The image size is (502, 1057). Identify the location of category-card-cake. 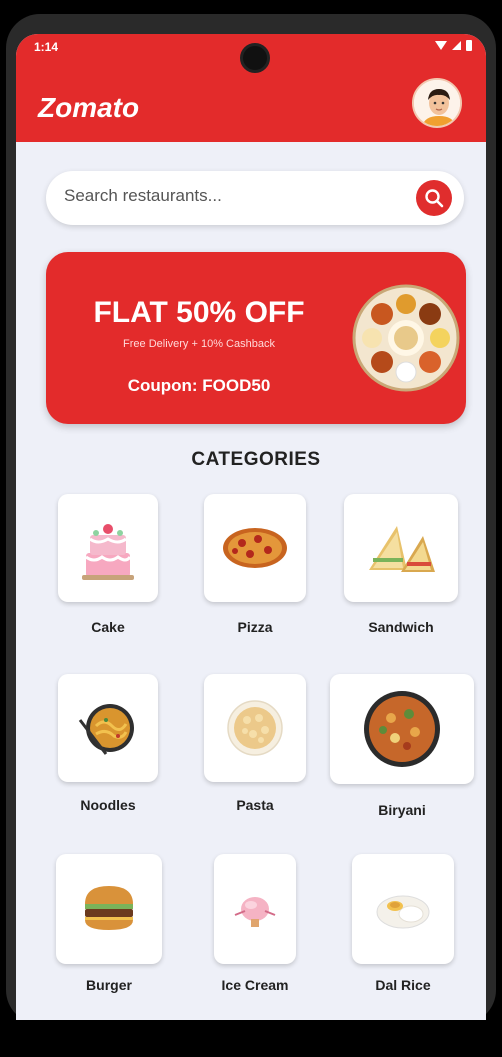
(108, 548).